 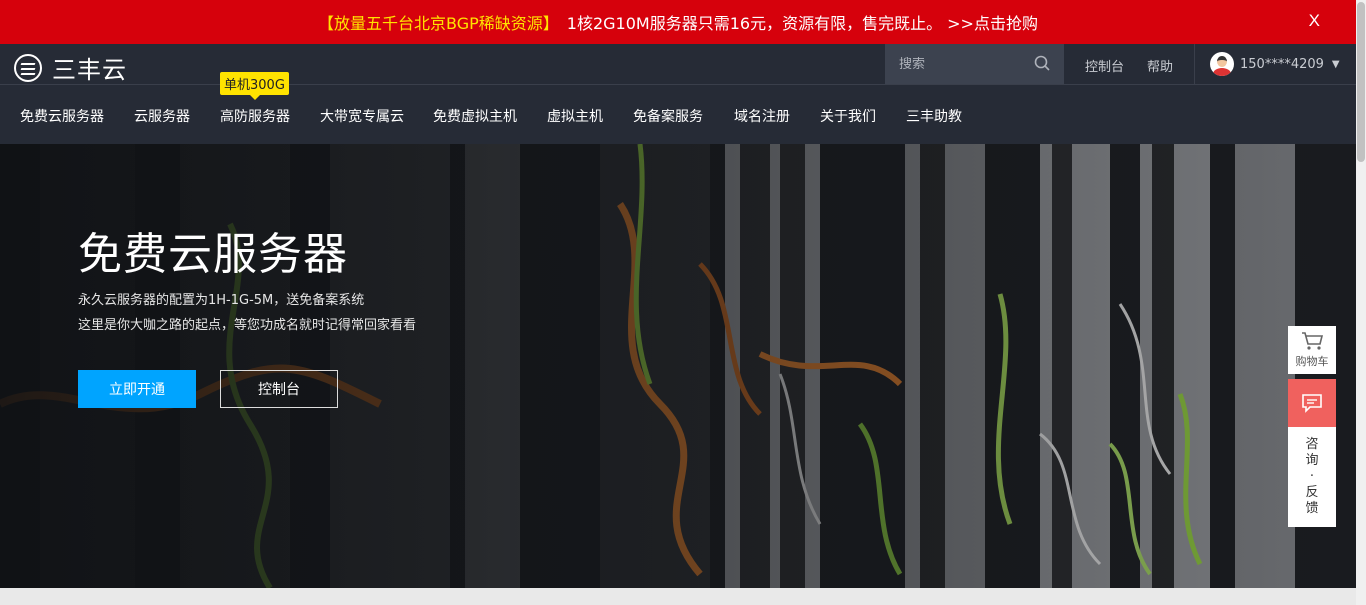 What do you see at coordinates (438, 22) in the screenshot?
I see `promo-highlight: 【放量五千台北京BGP稀缺资源】` at bounding box center [438, 22].